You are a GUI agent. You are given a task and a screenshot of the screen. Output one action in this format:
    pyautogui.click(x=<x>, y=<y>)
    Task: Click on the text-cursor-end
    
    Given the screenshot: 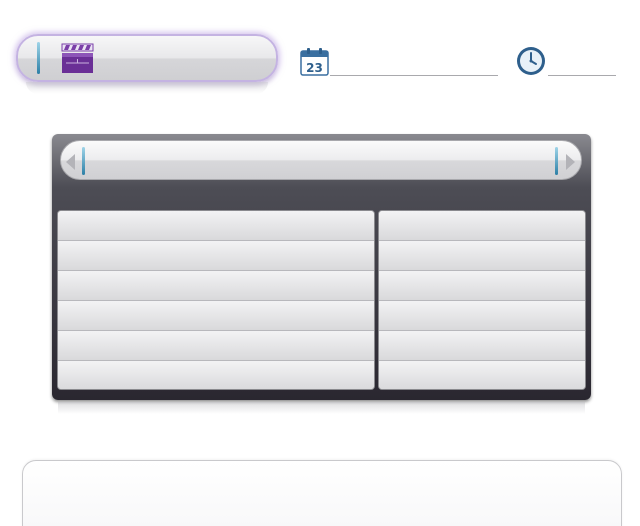 What is the action you would take?
    pyautogui.click(x=556, y=161)
    